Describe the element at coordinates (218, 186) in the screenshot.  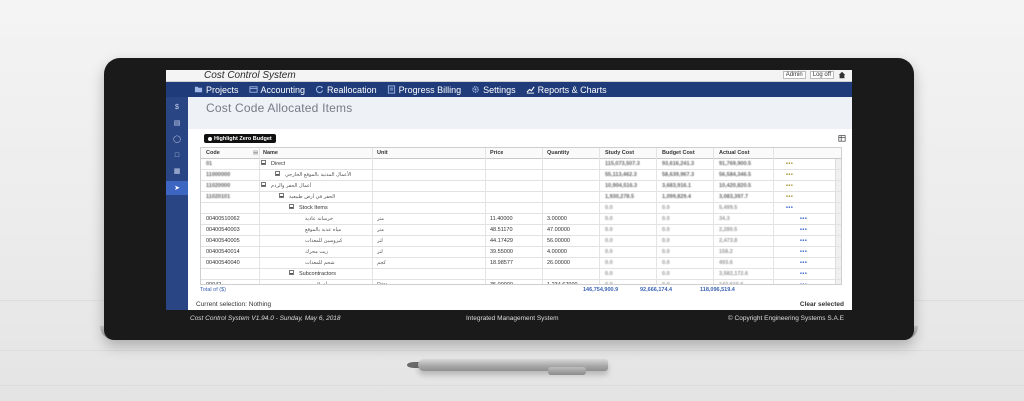
I see `cell-code: 11020000` at that location.